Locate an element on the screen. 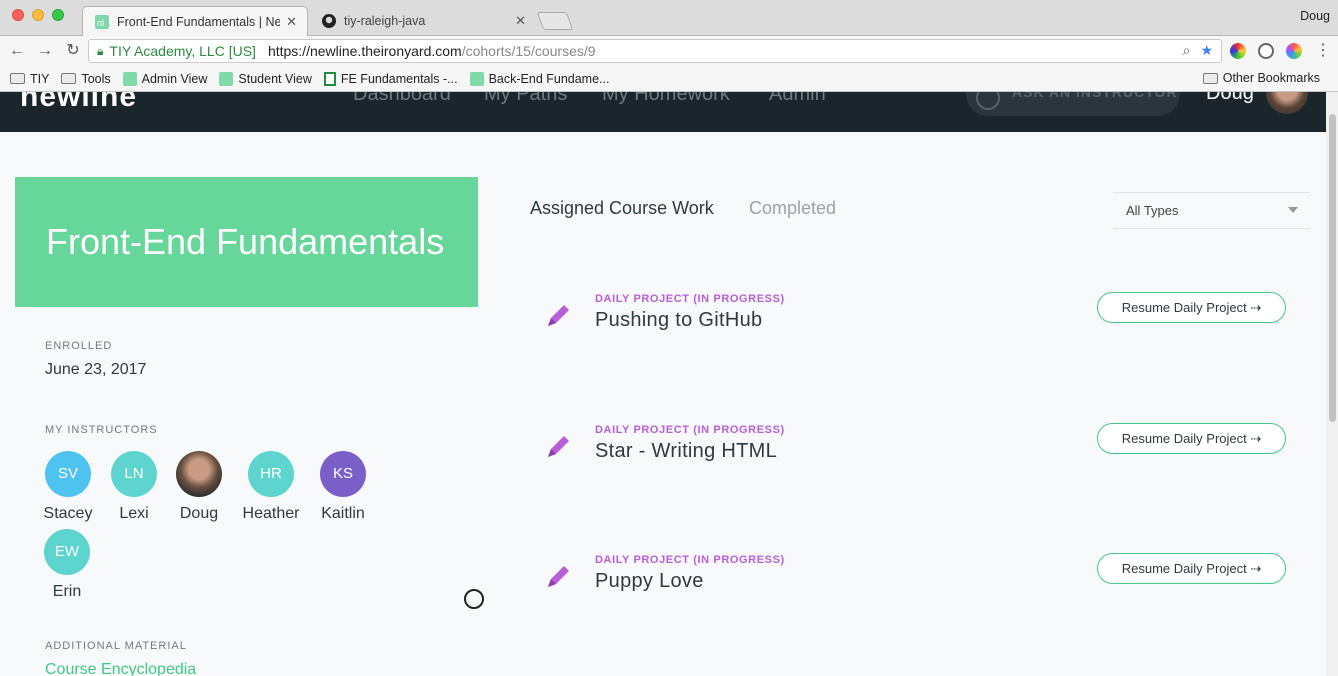 The height and width of the screenshot is (676, 1338). bookmark-link: Admin View is located at coordinates (164, 78).